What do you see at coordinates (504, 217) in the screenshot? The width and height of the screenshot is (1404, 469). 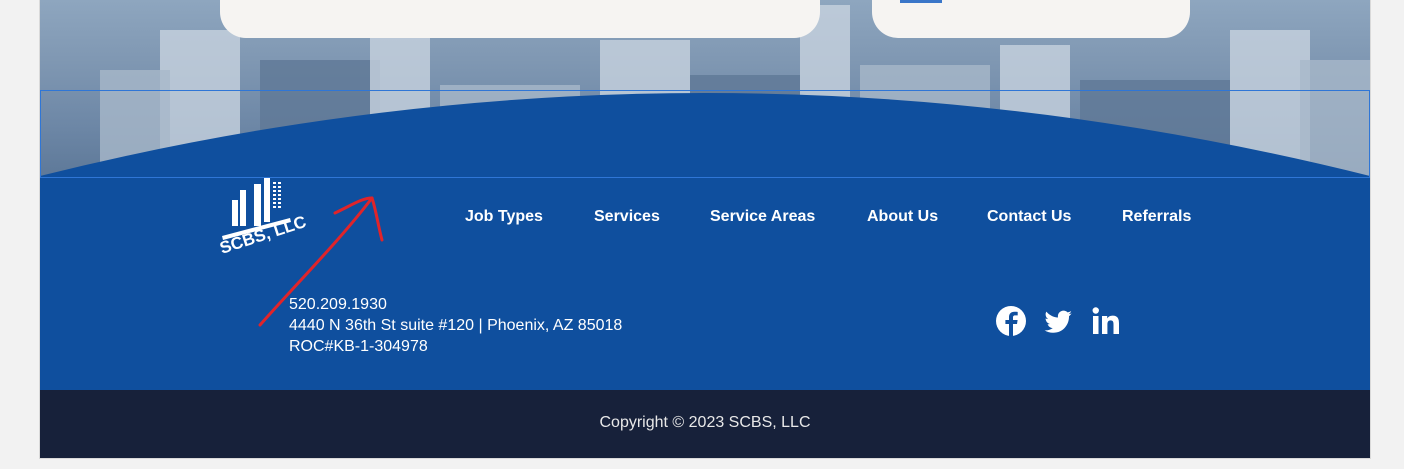 I see `nav-job-types: Job Types` at bounding box center [504, 217].